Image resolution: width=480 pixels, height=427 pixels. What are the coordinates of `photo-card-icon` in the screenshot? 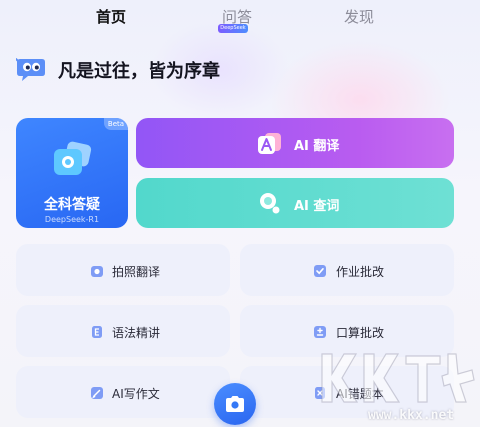 It's located at (72, 159).